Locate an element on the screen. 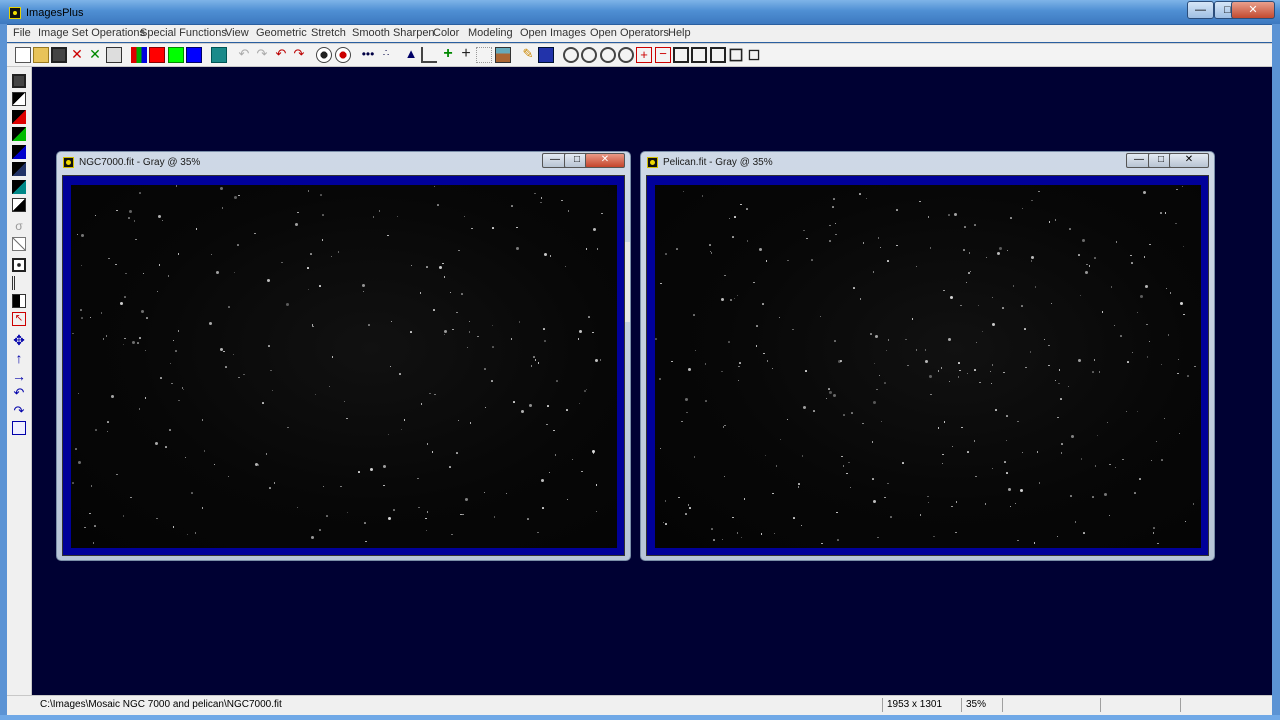  open-folder-icon is located at coordinates (41, 55).